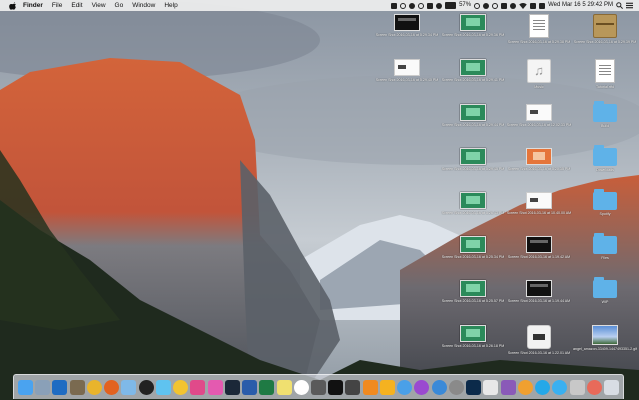  Describe the element at coordinates (473, 71) in the screenshot. I see `desktop-item: Screen Shot 2016-03-16 at 5.29.41 PM` at that location.